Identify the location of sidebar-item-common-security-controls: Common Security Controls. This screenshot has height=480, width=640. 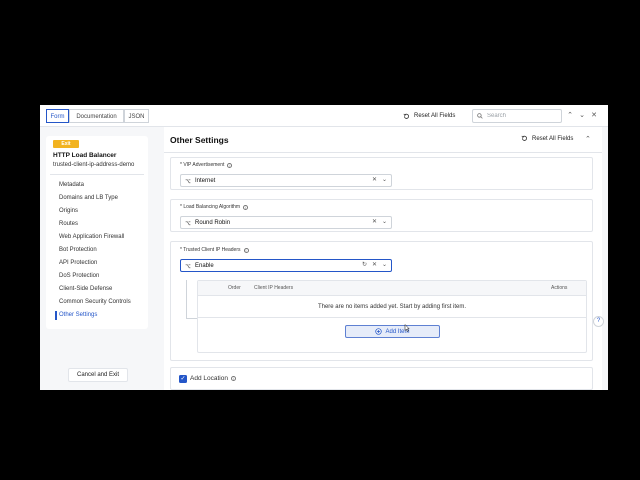
(97, 302).